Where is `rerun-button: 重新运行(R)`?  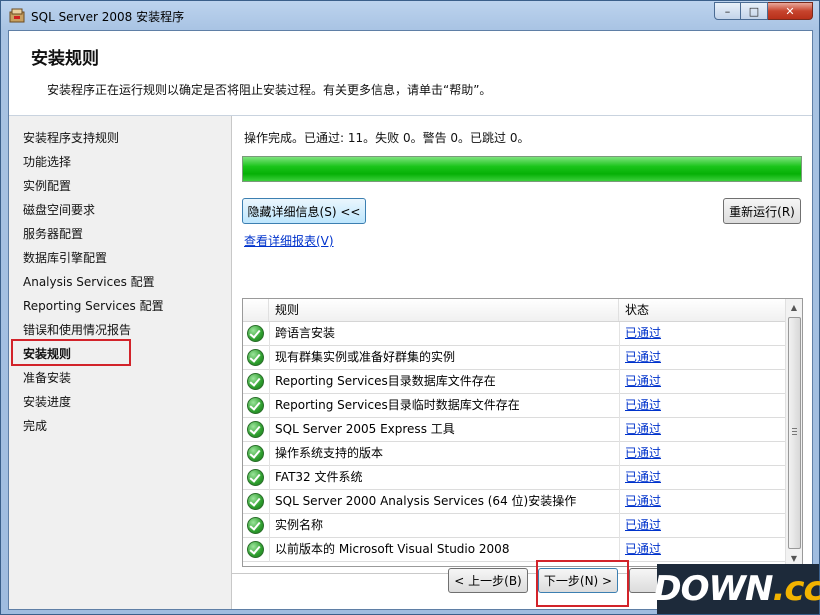 rerun-button: 重新运行(R) is located at coordinates (762, 211).